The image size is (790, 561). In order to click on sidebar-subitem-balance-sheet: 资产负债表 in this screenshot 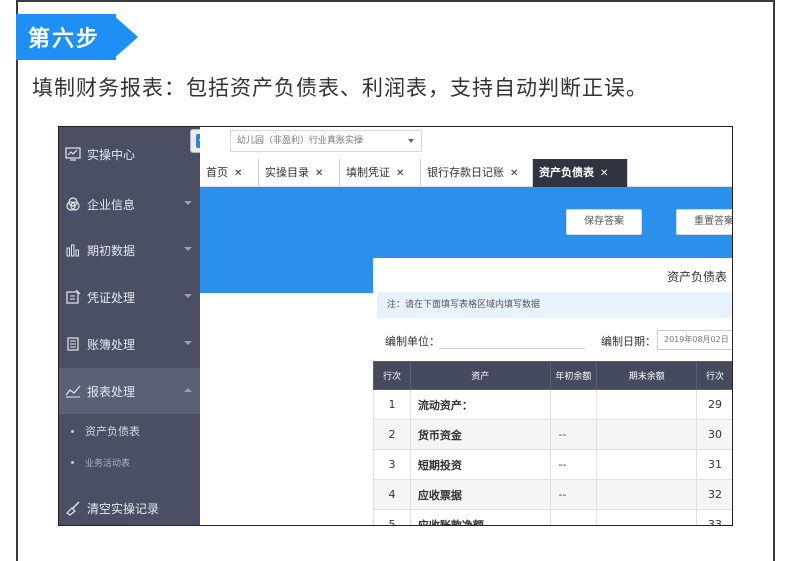, I will do `click(129, 431)`.